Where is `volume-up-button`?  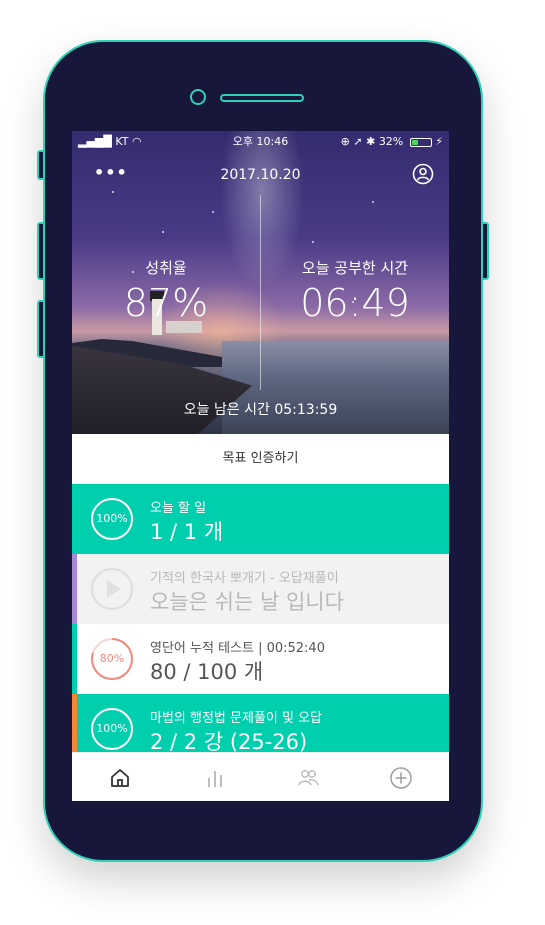
volume-up-button is located at coordinates (41, 251).